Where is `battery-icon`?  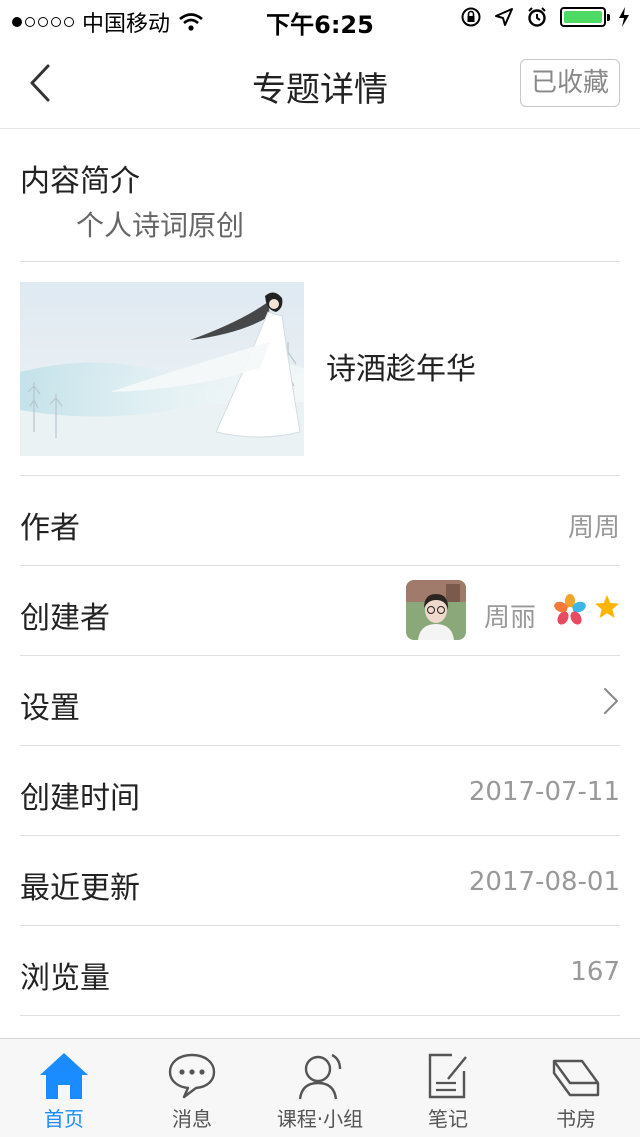
battery-icon is located at coordinates (585, 17).